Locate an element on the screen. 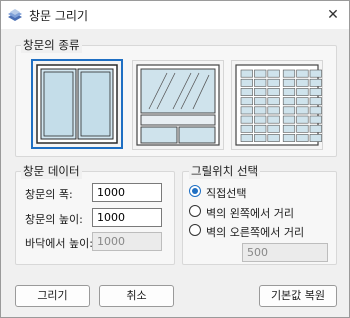 This screenshot has width=350, height=318. width-label: 창문의 폭: is located at coordinates (49, 194).